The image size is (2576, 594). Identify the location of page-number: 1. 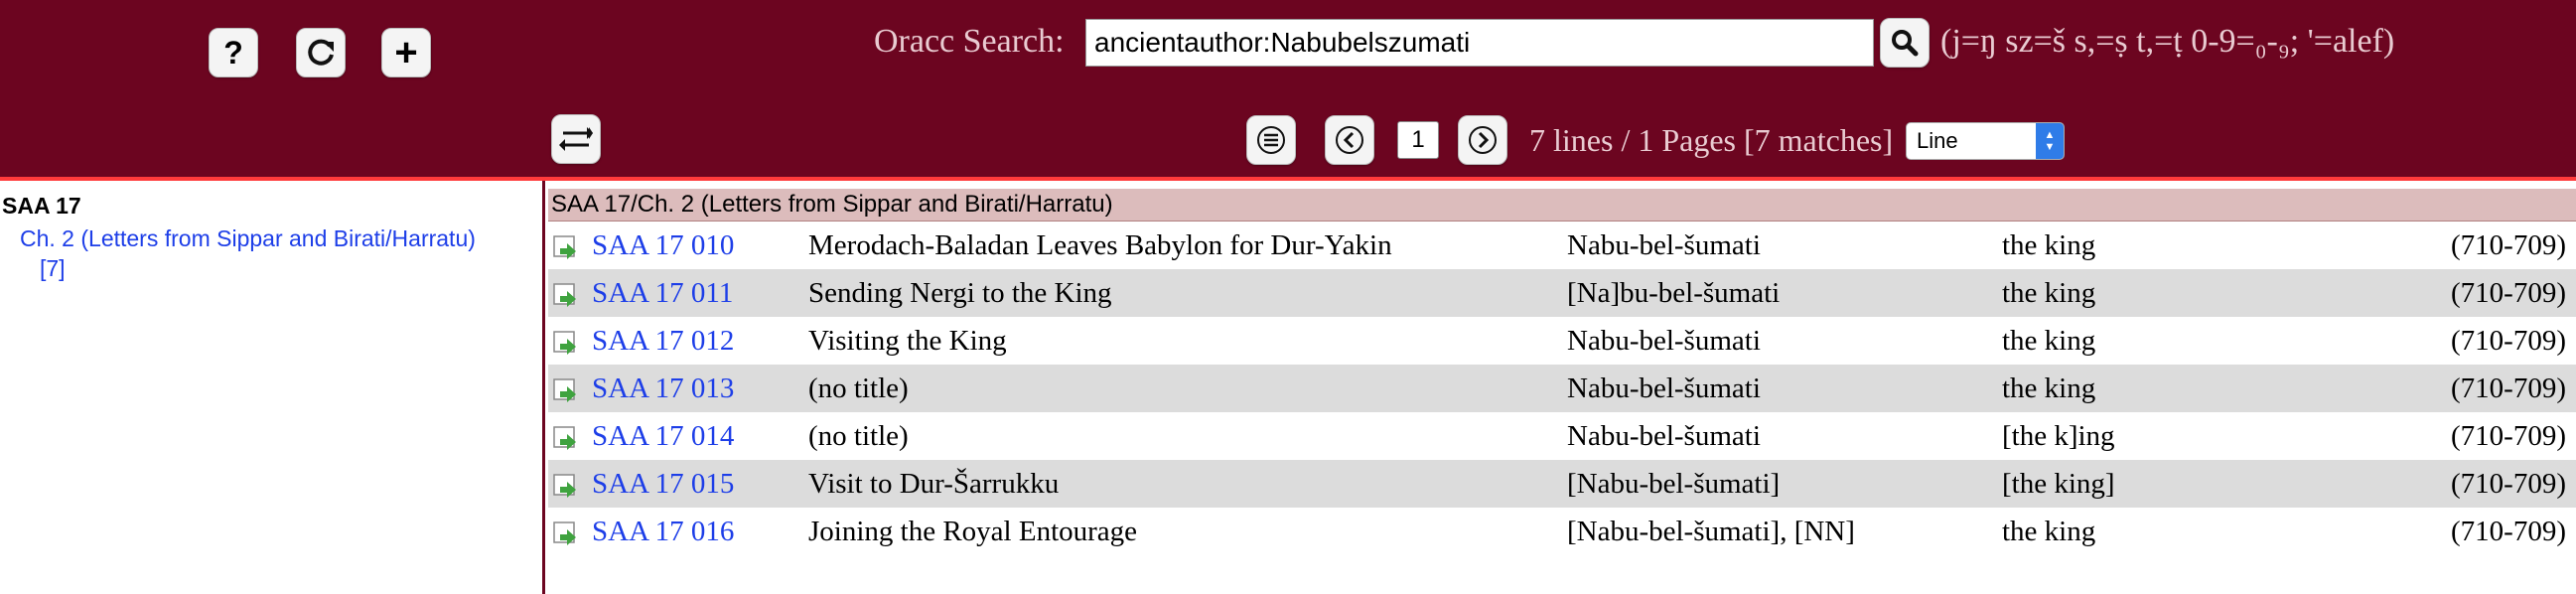
(1418, 140).